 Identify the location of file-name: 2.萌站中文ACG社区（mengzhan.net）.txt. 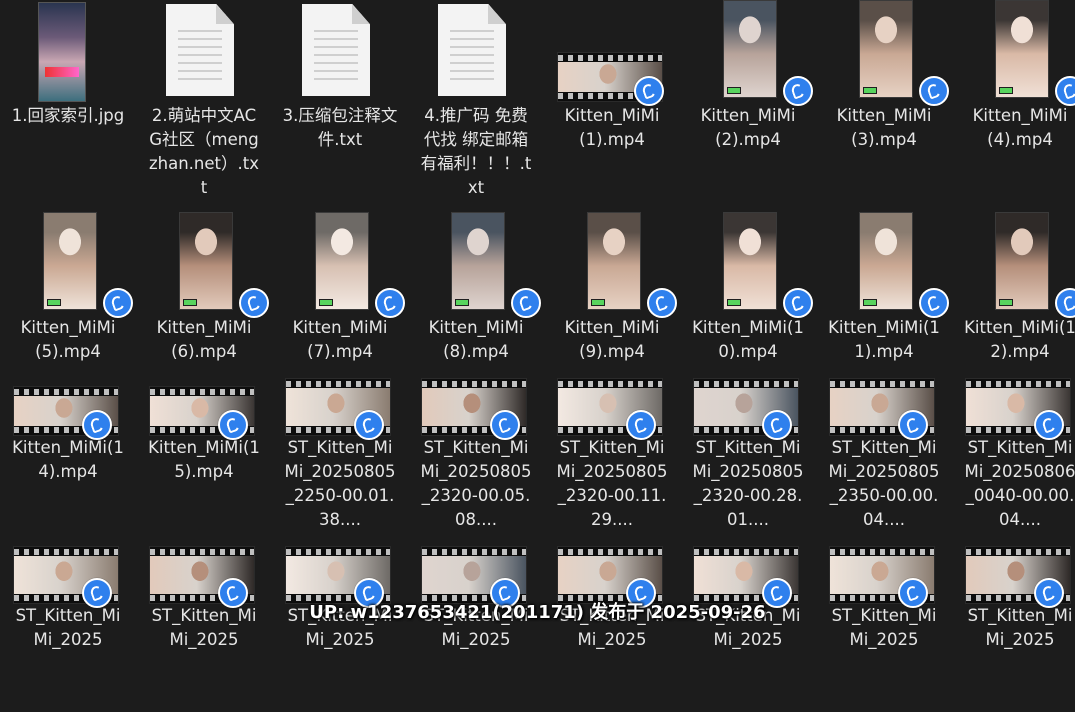
(204, 151).